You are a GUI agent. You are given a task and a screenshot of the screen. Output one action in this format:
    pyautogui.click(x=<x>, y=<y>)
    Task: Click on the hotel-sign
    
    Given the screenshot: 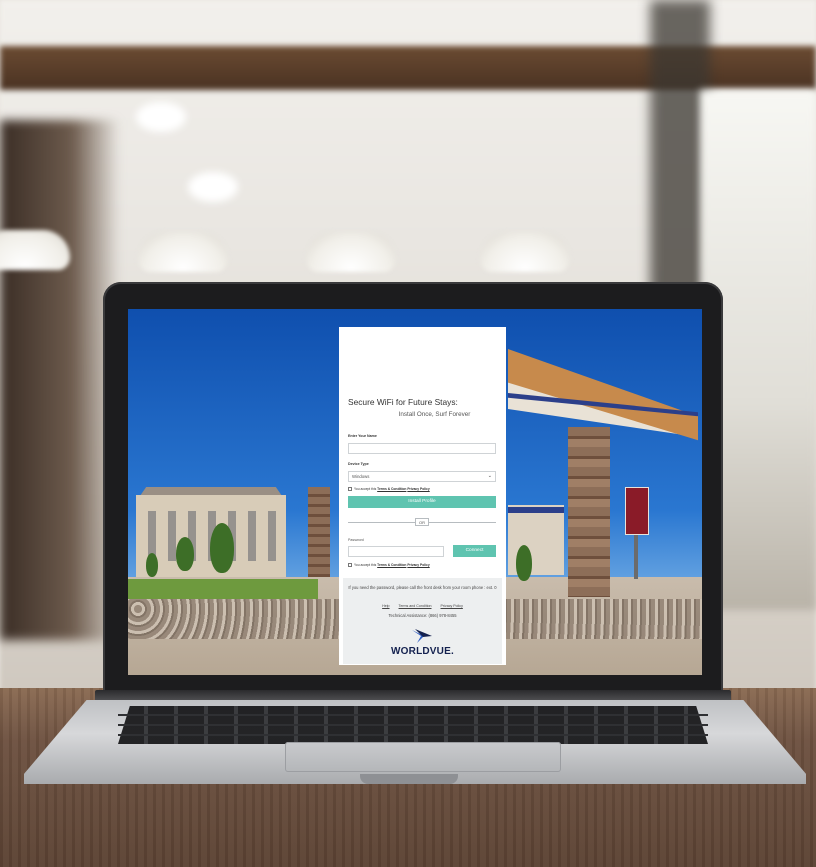 What is the action you would take?
    pyautogui.click(x=637, y=511)
    